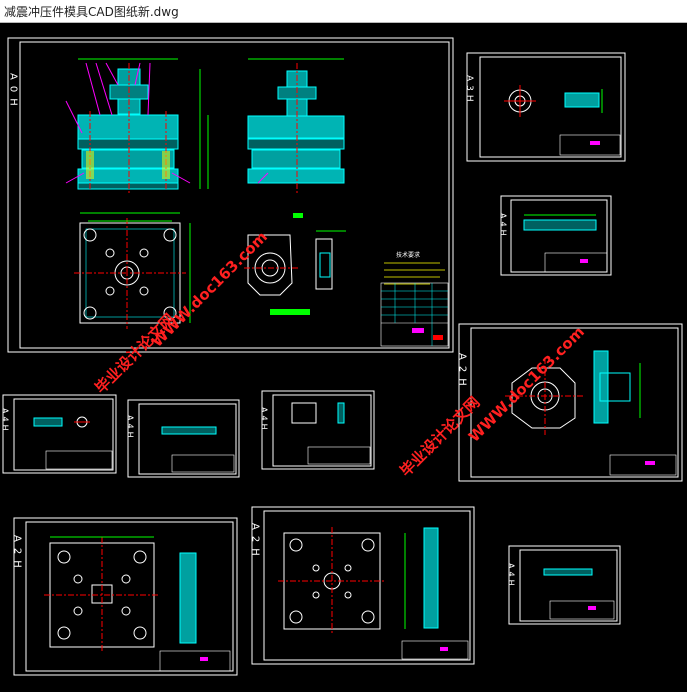 The width and height of the screenshot is (687, 692). Describe the element at coordinates (130, 428) in the screenshot. I see `sheet-label-a4-3: A4H` at that location.